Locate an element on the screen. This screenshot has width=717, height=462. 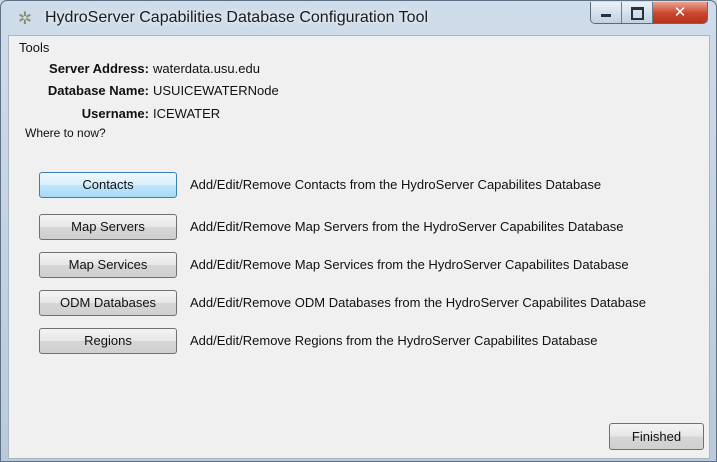
maximize-button is located at coordinates (637, 12).